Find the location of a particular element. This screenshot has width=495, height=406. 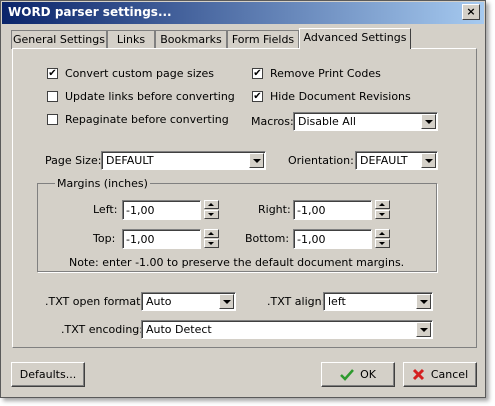

cancel-button: Cancel is located at coordinates (440, 374).